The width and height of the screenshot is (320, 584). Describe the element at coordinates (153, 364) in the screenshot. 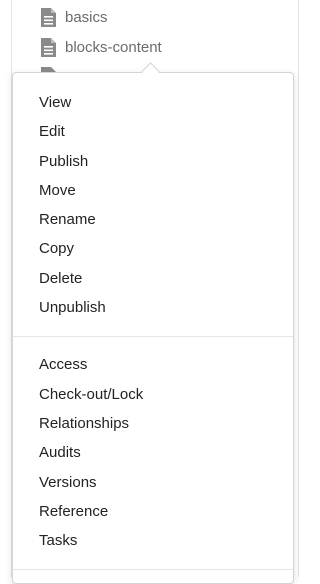

I see `menu-item-access: Access` at that location.